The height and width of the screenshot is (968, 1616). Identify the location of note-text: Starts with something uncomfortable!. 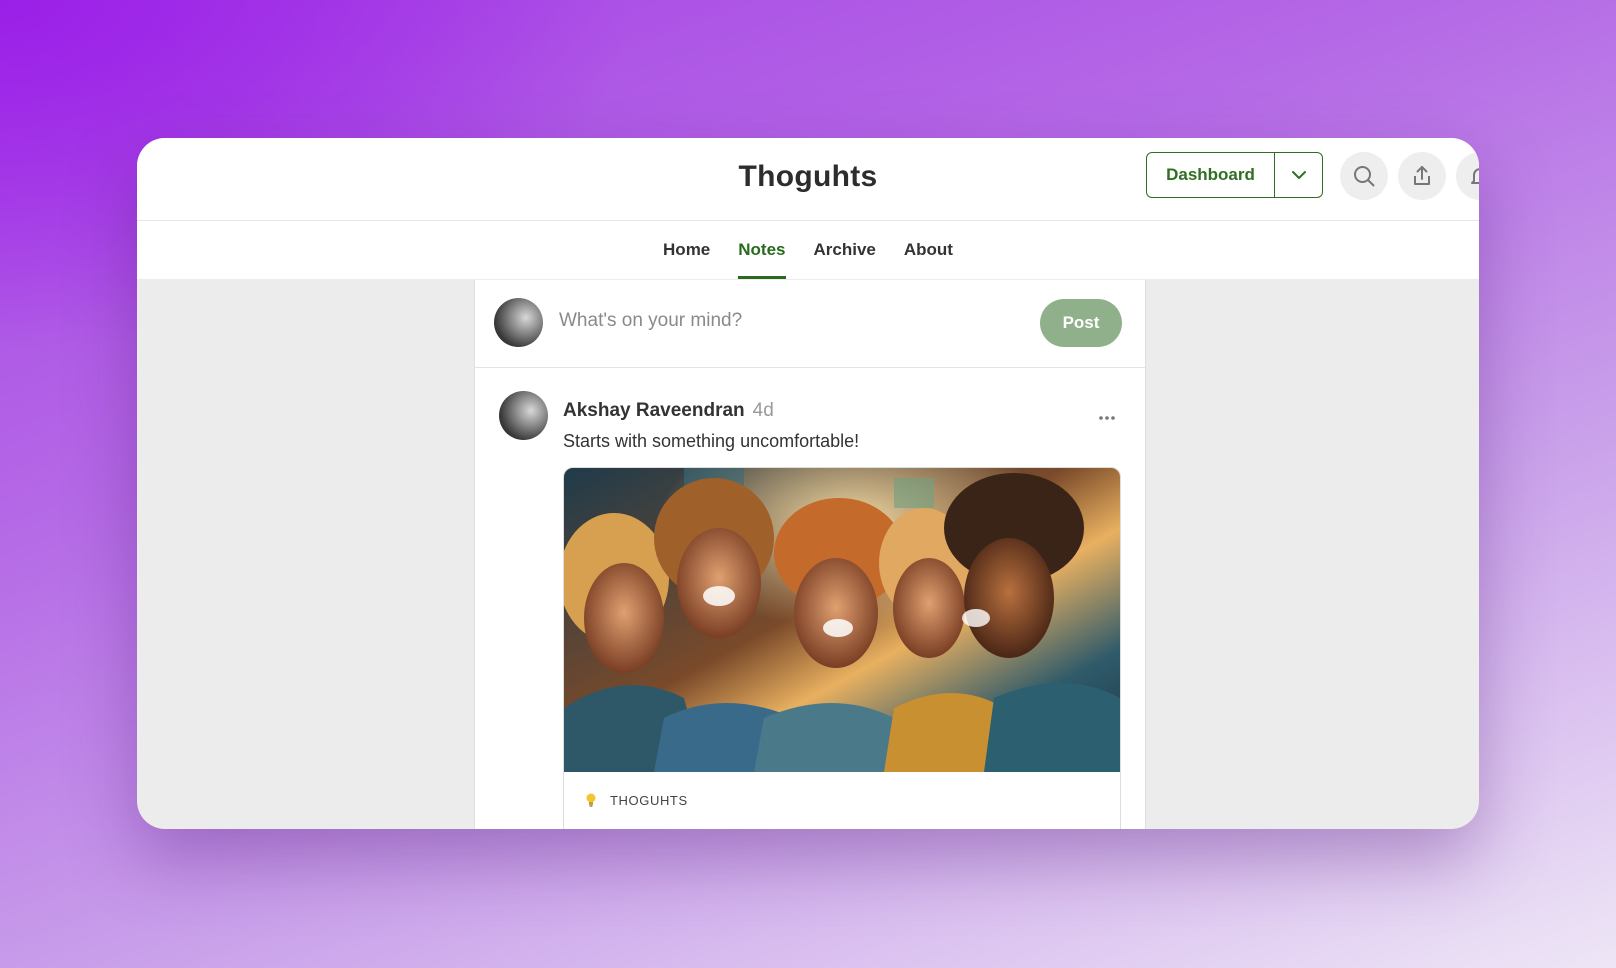
(711, 441).